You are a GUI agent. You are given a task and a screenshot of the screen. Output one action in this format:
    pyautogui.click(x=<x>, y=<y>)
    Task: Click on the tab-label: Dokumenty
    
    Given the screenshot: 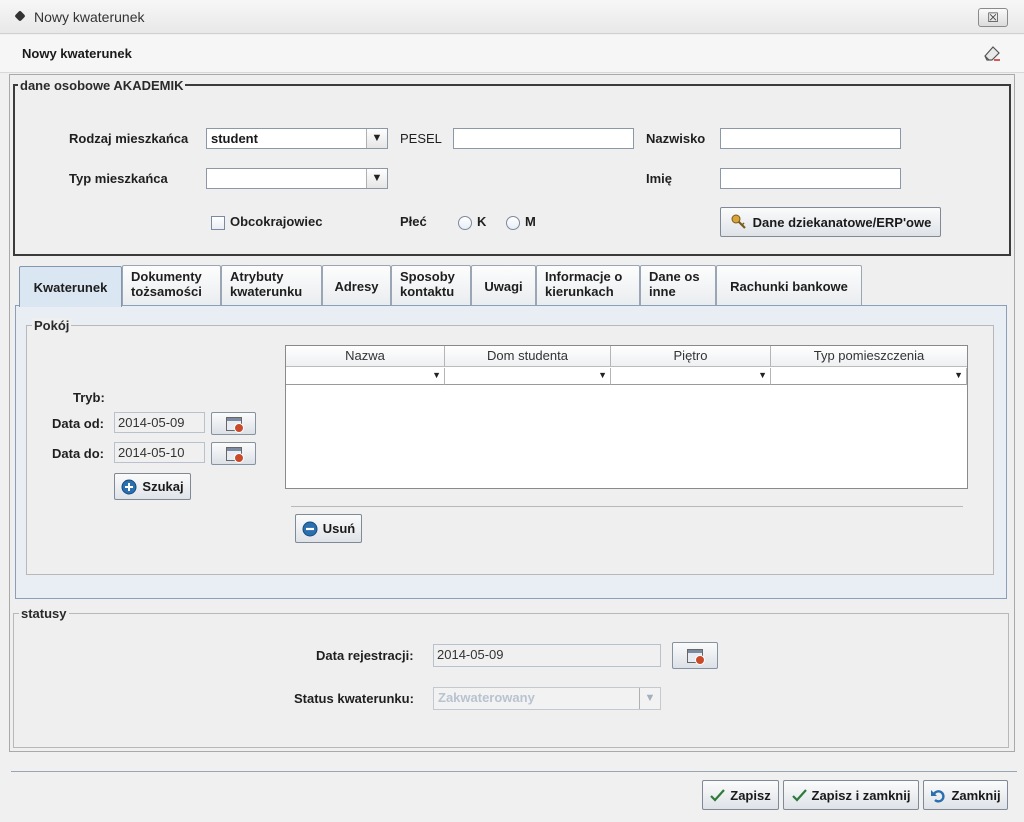 What is the action you would take?
    pyautogui.click(x=166, y=276)
    